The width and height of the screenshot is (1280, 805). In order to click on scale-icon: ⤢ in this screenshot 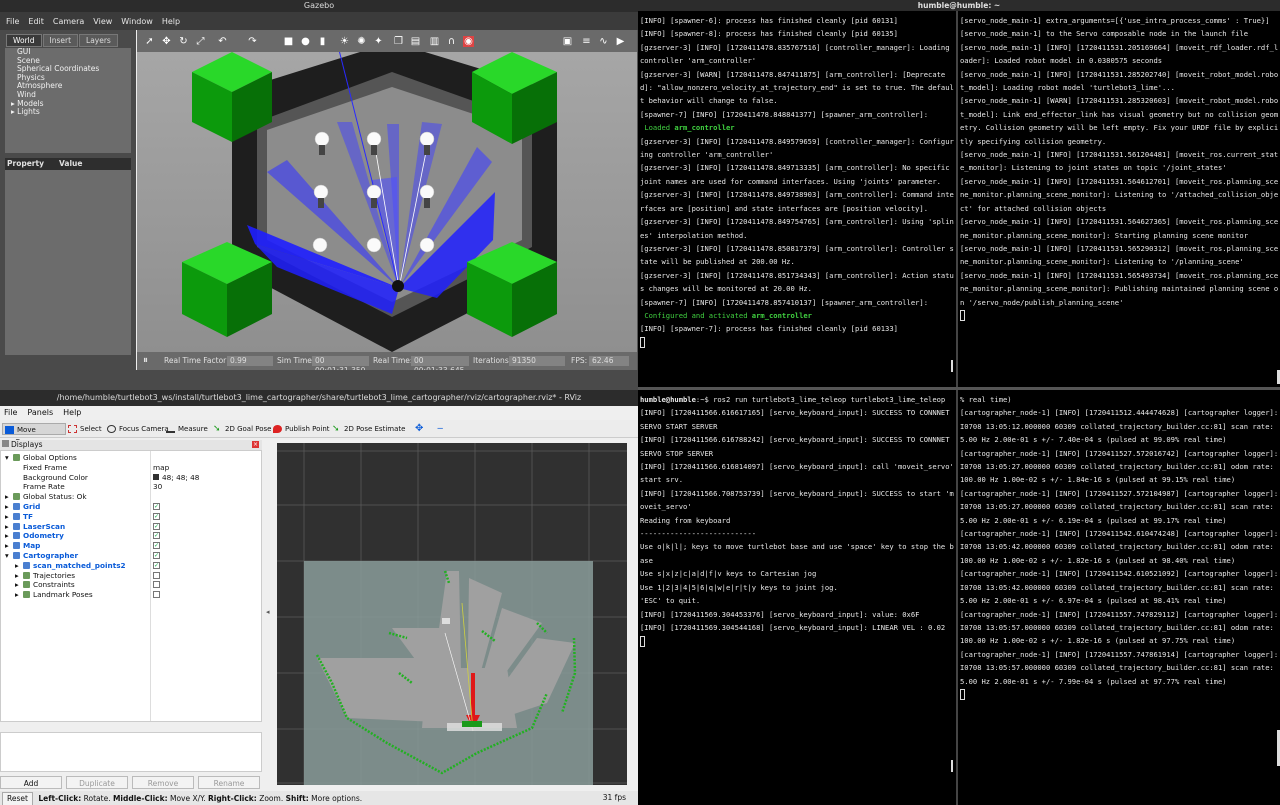, I will do `click(200, 41)`.